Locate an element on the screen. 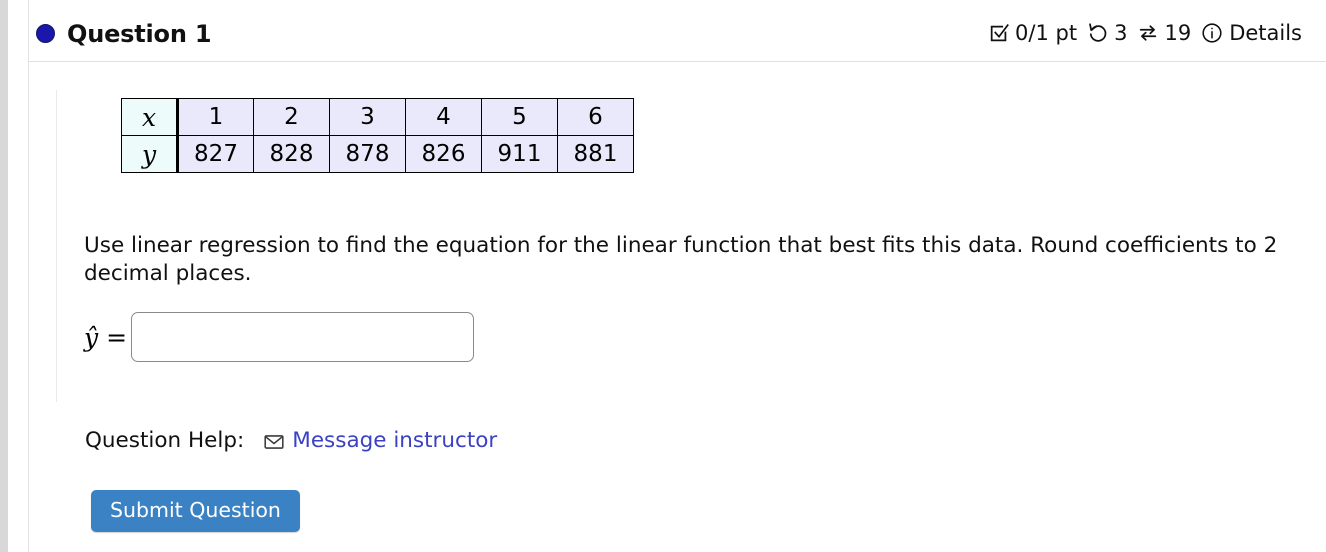 The image size is (1326, 552). page-edge-strip is located at coordinates (4, 276).